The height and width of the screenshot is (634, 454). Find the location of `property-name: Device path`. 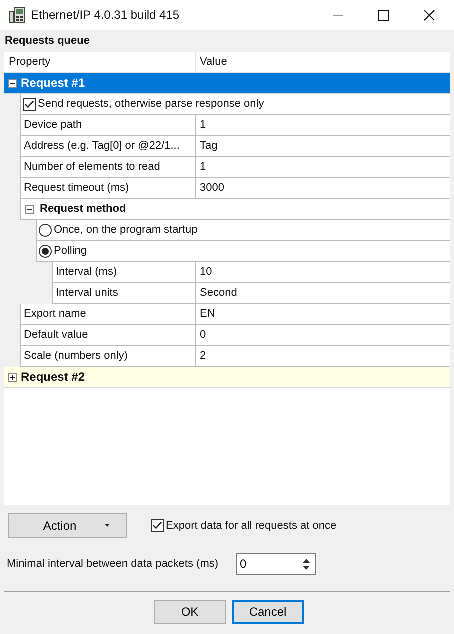

property-name: Device path is located at coordinates (108, 125).